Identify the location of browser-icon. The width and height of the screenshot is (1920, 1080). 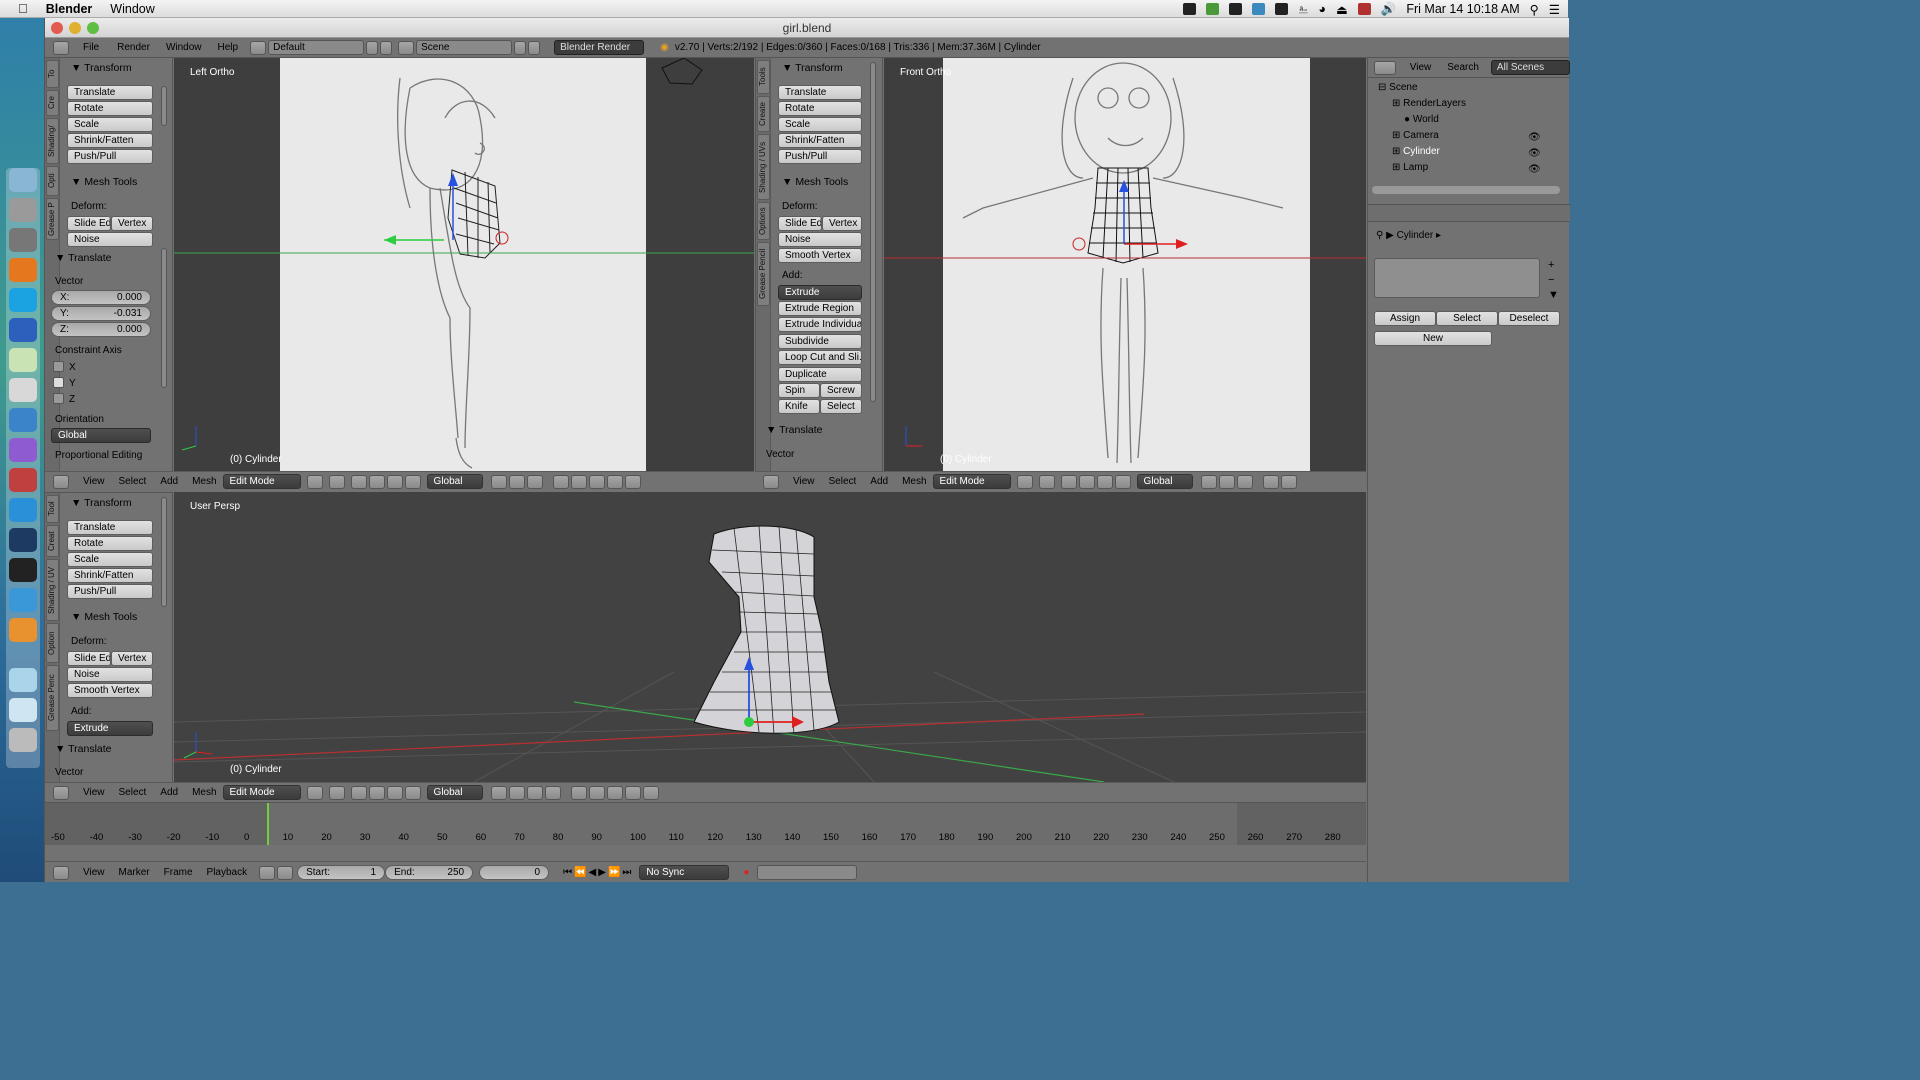
(23, 600).